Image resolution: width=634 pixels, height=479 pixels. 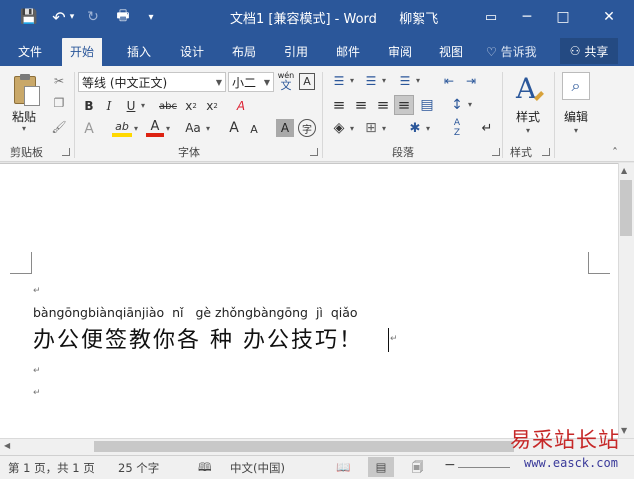 I want to click on bullets-dropdown-icon: ▾, so click(x=352, y=80).